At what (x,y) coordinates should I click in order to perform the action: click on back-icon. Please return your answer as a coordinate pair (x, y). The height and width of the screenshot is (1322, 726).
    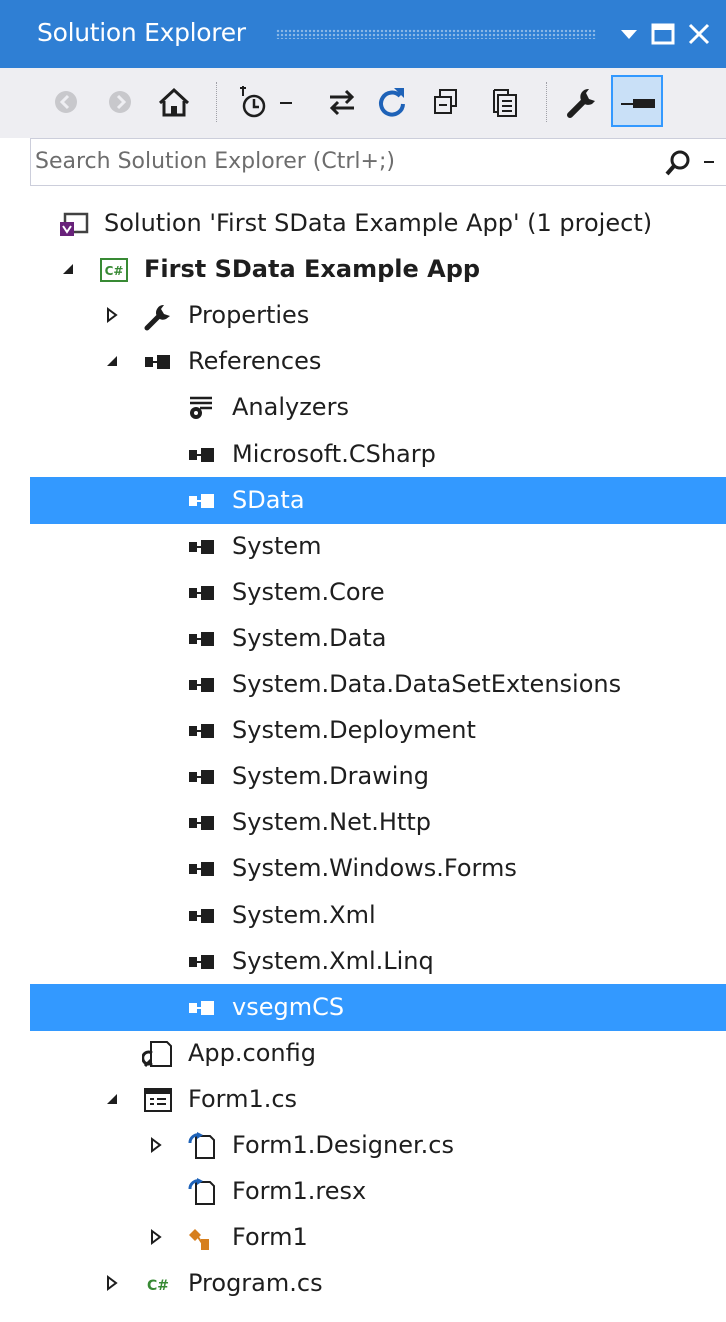
    Looking at the image, I should click on (66, 102).